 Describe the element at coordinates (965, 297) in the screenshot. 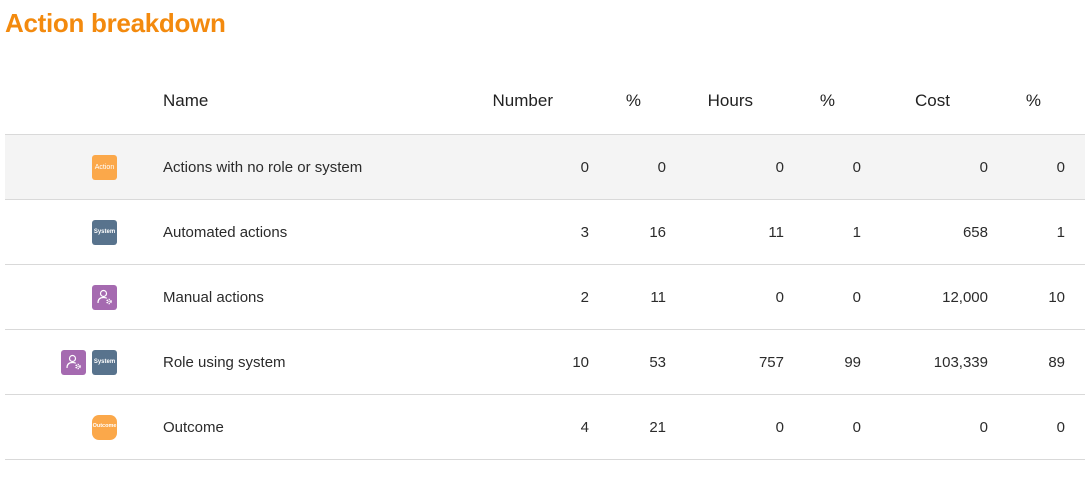

I see `row-cost: 12,000` at that location.